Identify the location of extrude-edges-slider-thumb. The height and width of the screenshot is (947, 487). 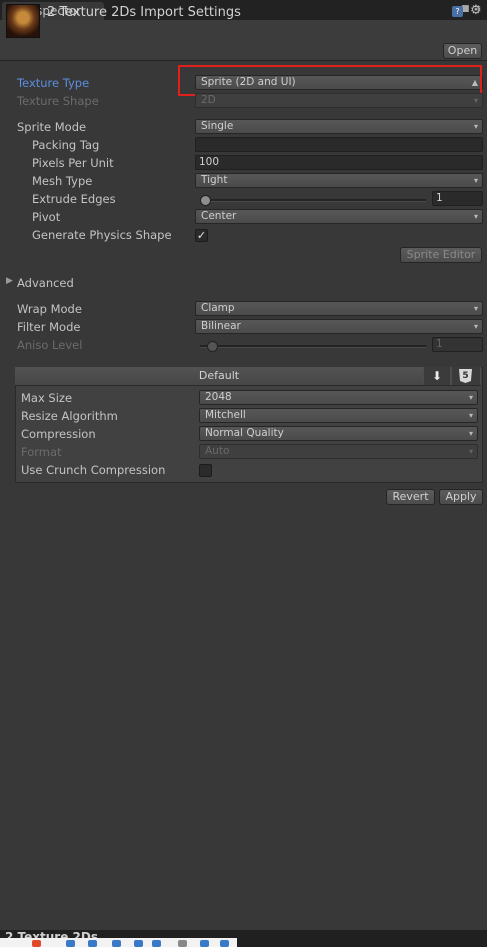
(205, 200).